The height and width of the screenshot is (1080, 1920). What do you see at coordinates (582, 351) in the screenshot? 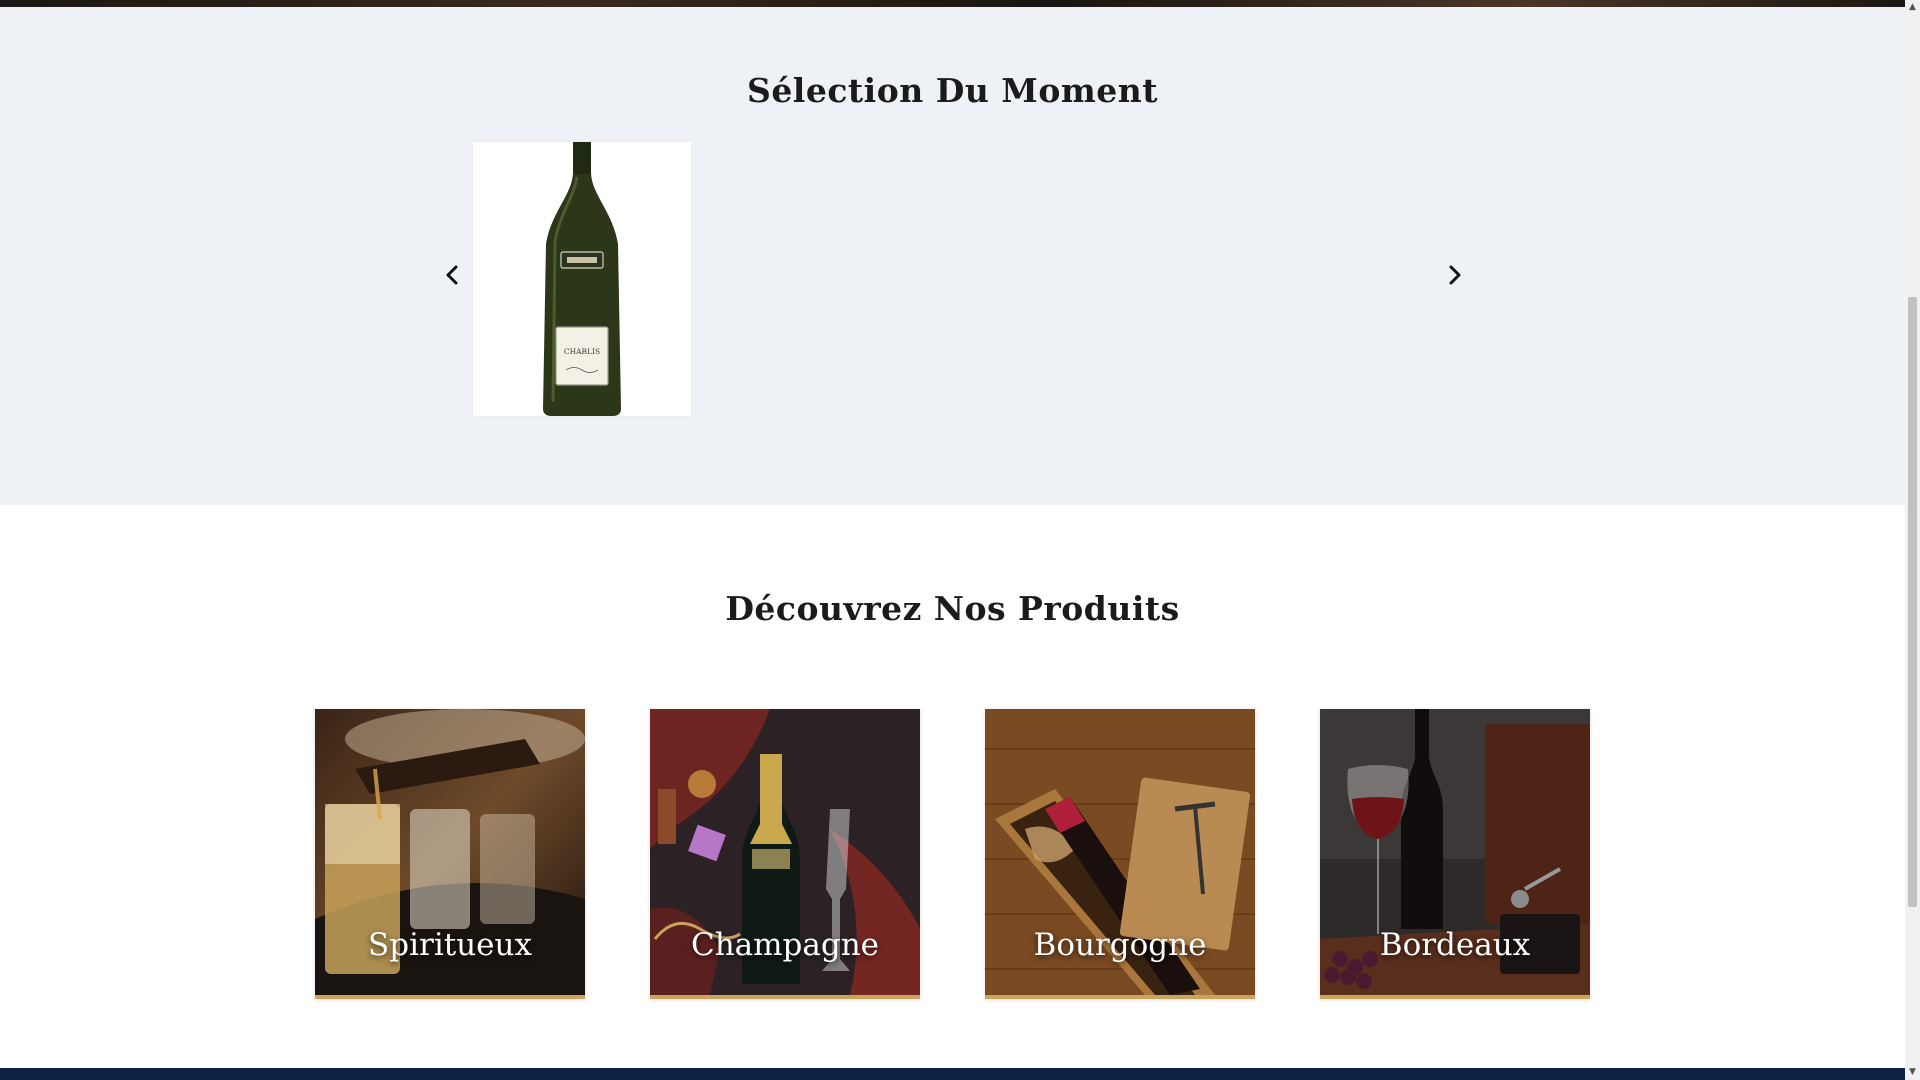
I see `bottle-label-text: CHABLIS` at bounding box center [582, 351].